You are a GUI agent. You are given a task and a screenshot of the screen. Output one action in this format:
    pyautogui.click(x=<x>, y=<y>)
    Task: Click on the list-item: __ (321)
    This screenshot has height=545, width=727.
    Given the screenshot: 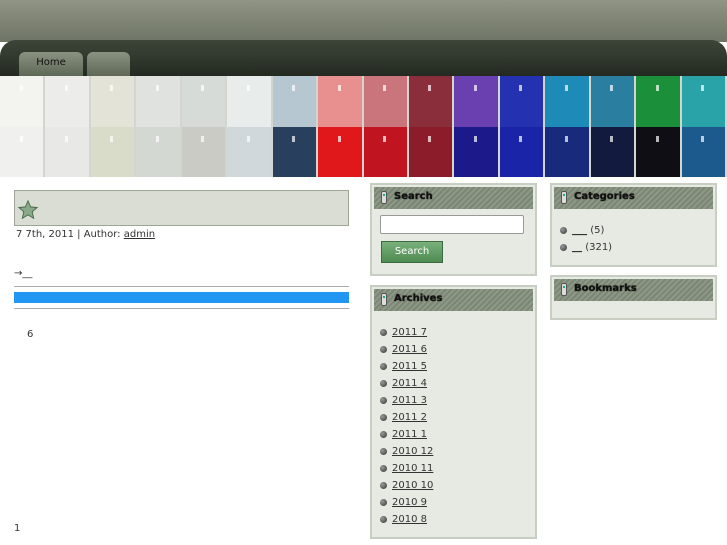 What is the action you would take?
    pyautogui.click(x=586, y=247)
    